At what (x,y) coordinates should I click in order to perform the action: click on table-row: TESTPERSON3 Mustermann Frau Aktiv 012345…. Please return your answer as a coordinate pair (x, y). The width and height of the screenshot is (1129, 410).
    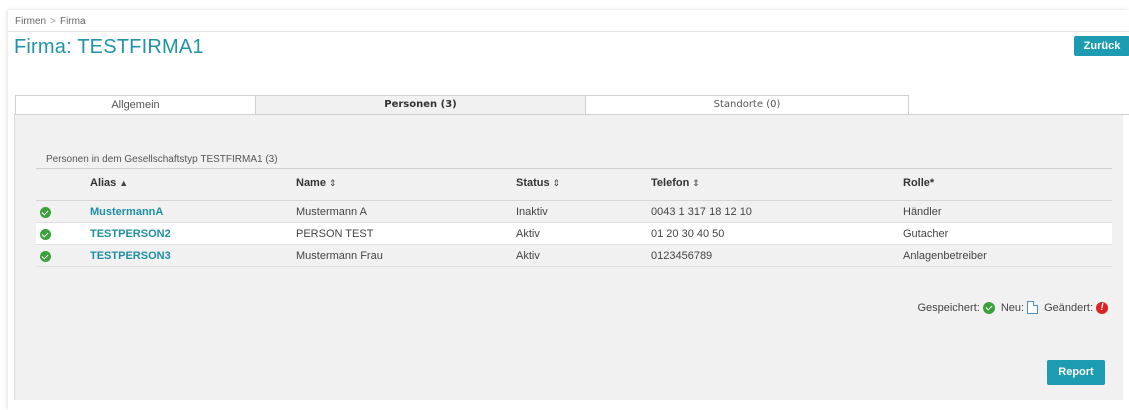
    Looking at the image, I should click on (574, 256).